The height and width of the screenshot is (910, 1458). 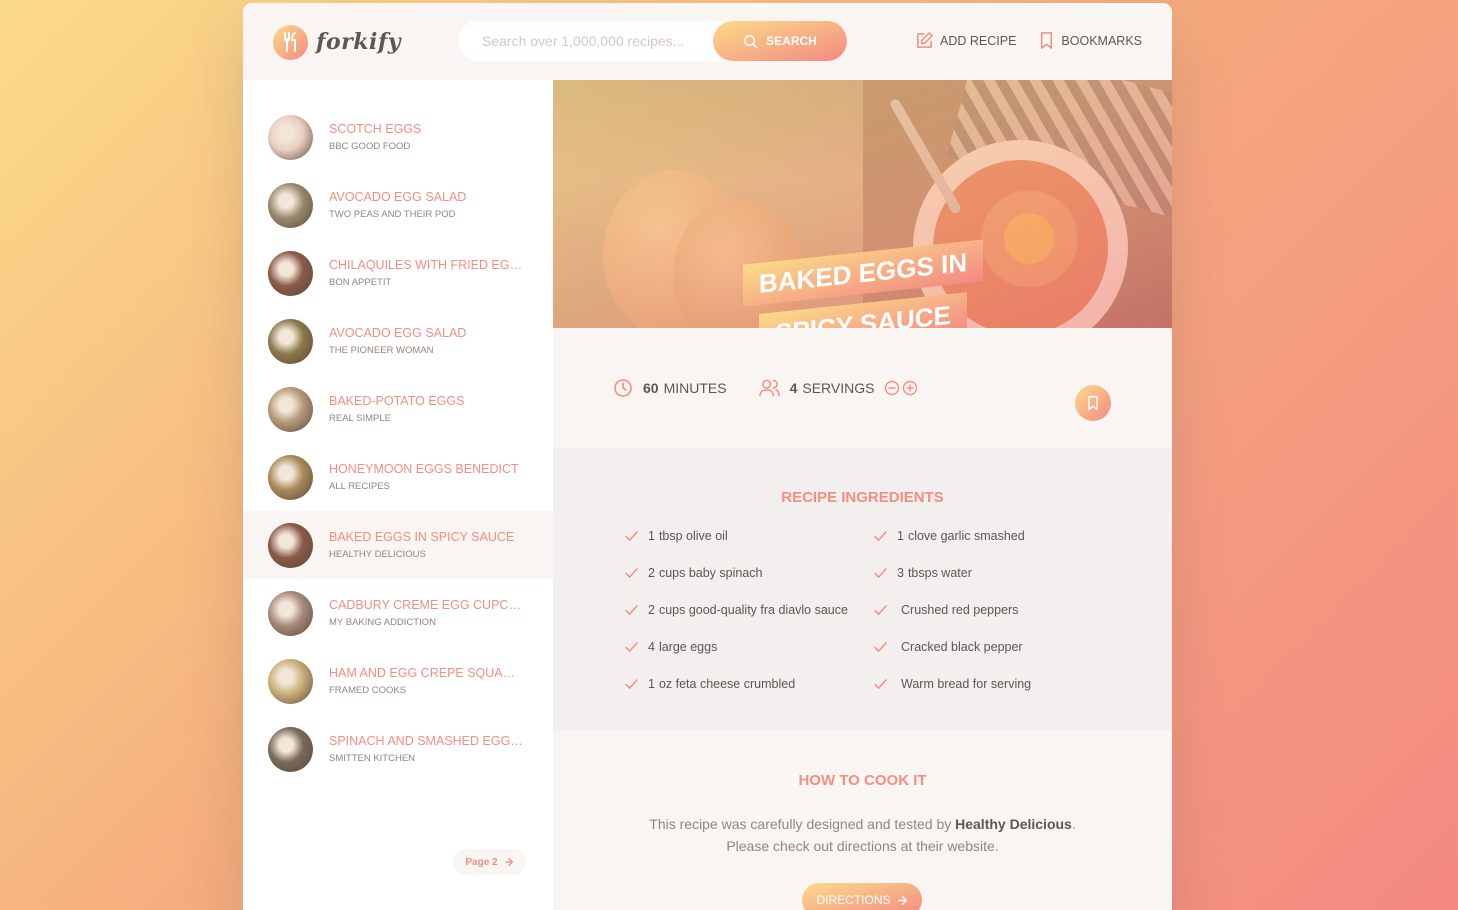 I want to click on ingredient-item: Crushed red peppers, so click(x=989, y=610).